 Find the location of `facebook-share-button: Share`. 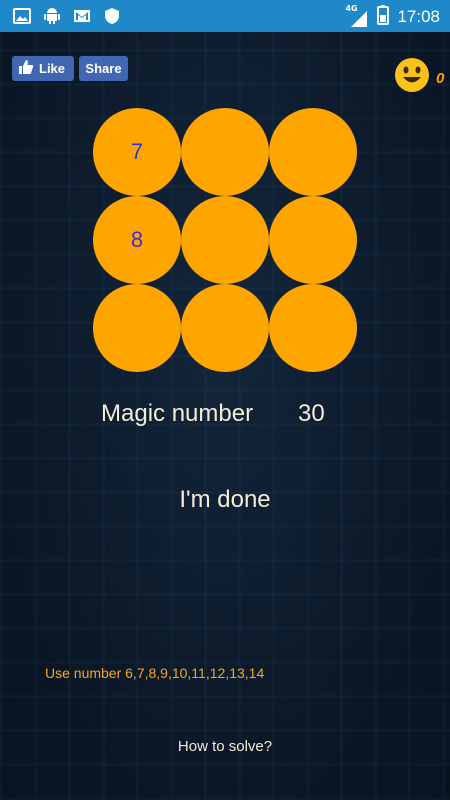

facebook-share-button: Share is located at coordinates (103, 68).